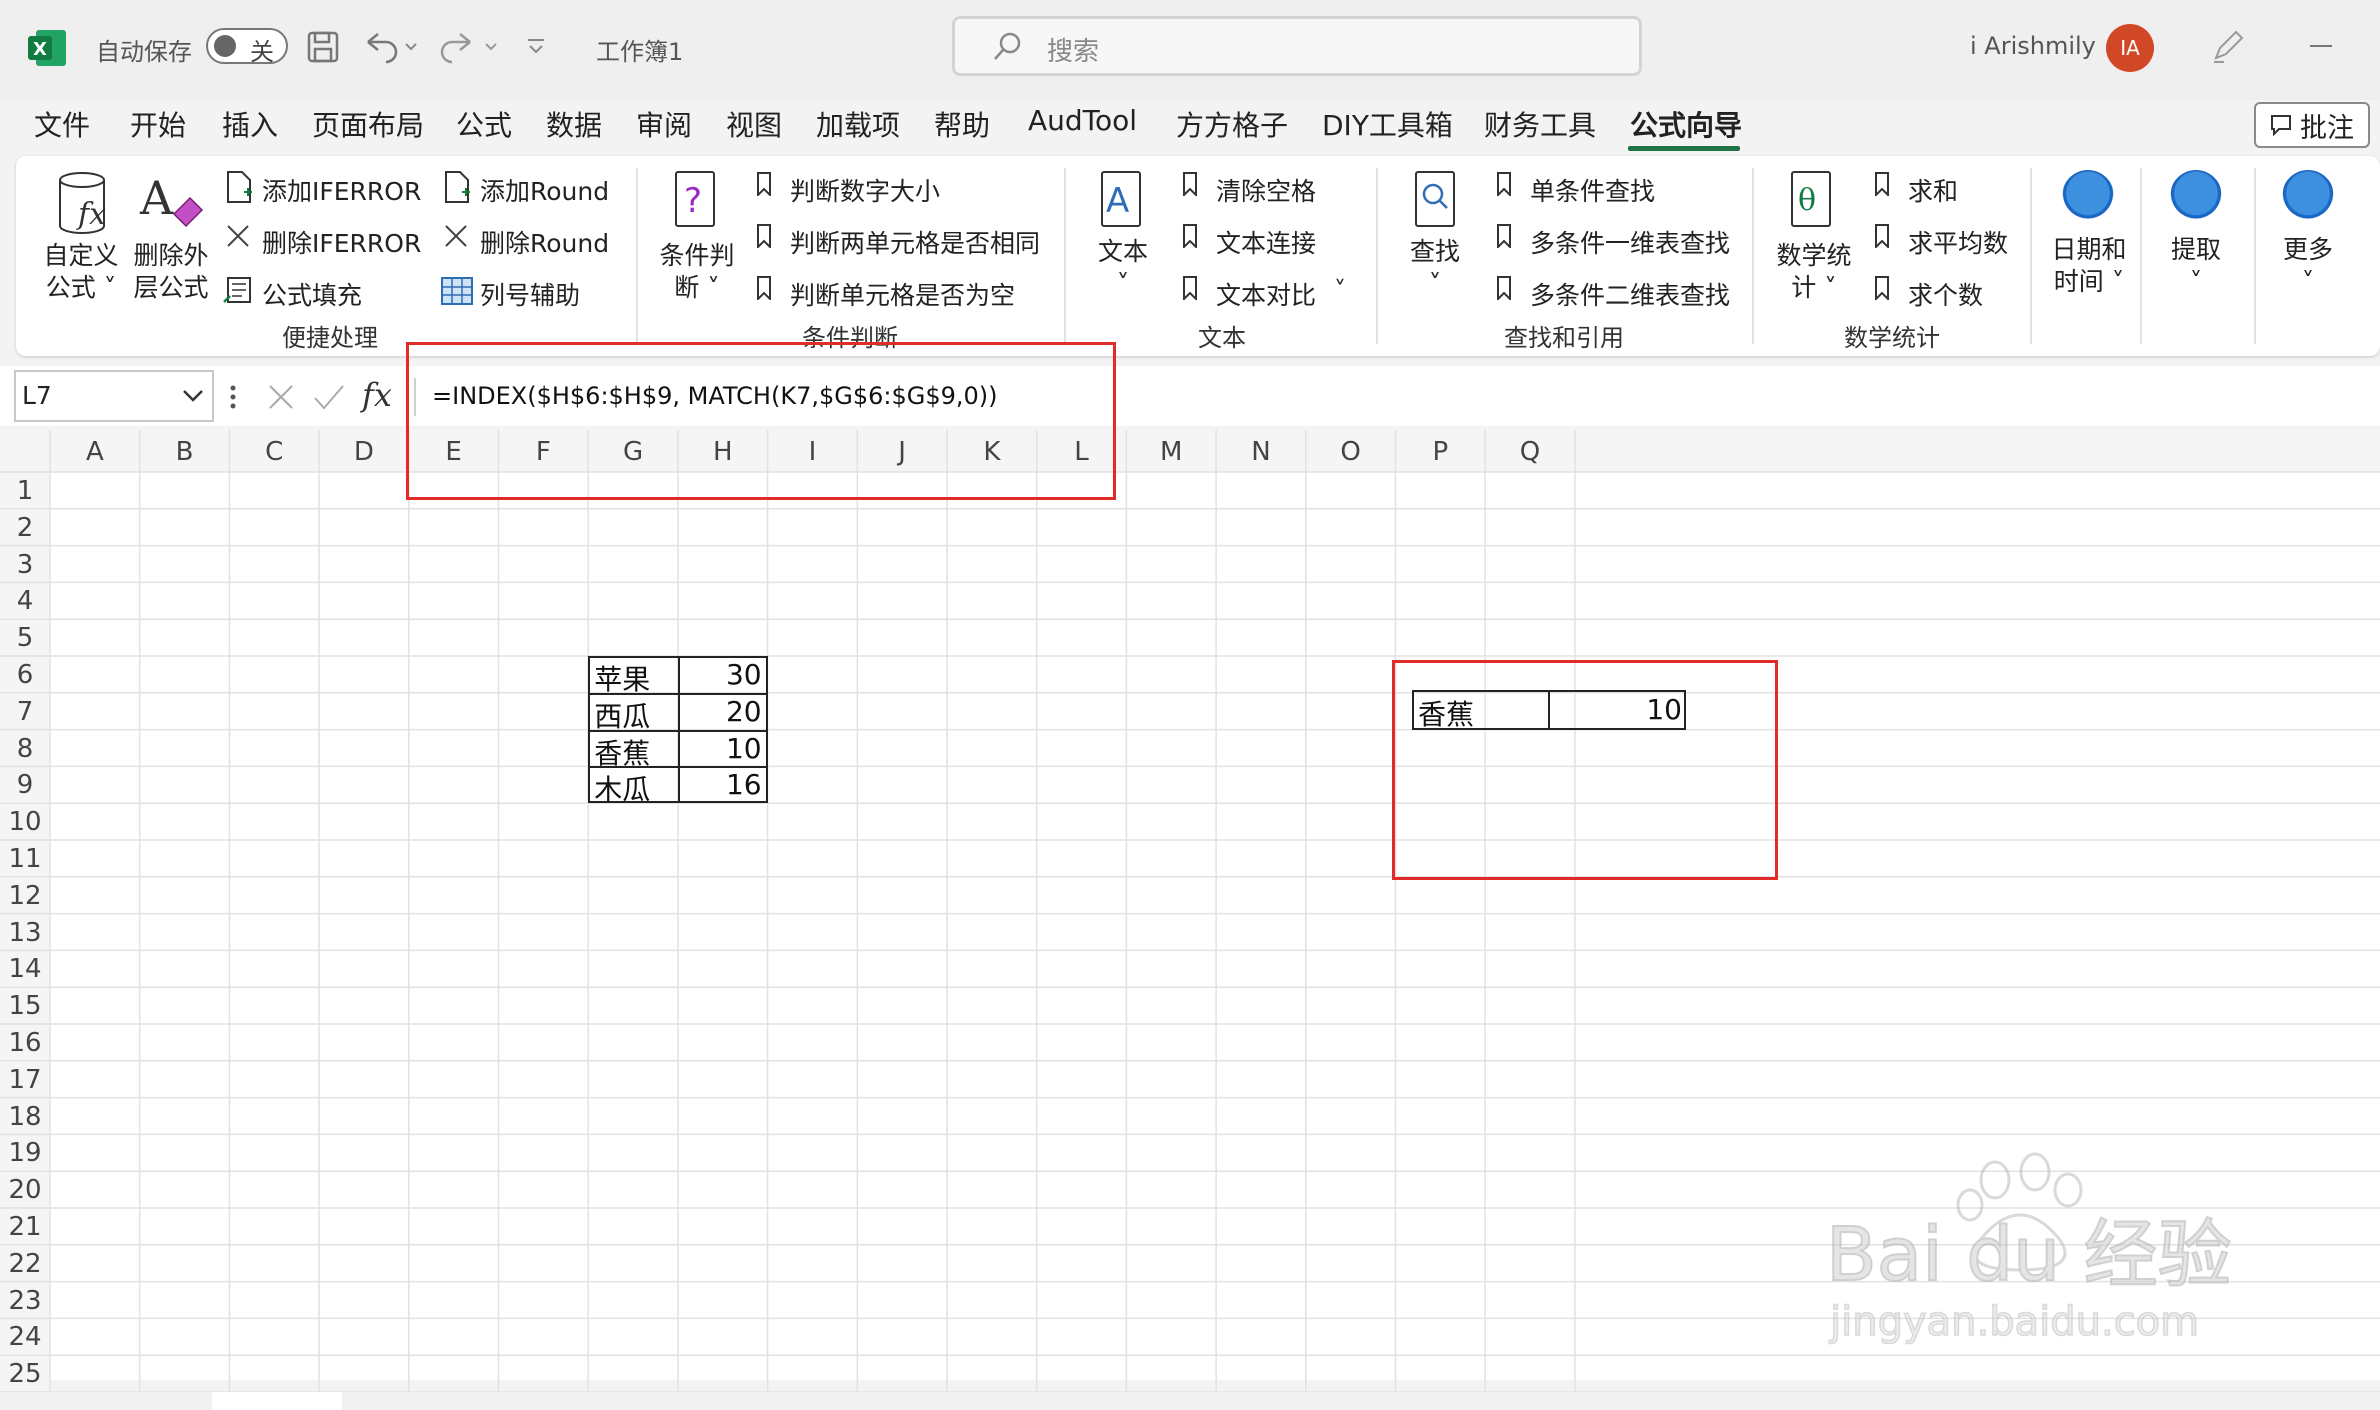  What do you see at coordinates (1686, 124) in the screenshot?
I see `tab-formula-wizard: 公式向导` at bounding box center [1686, 124].